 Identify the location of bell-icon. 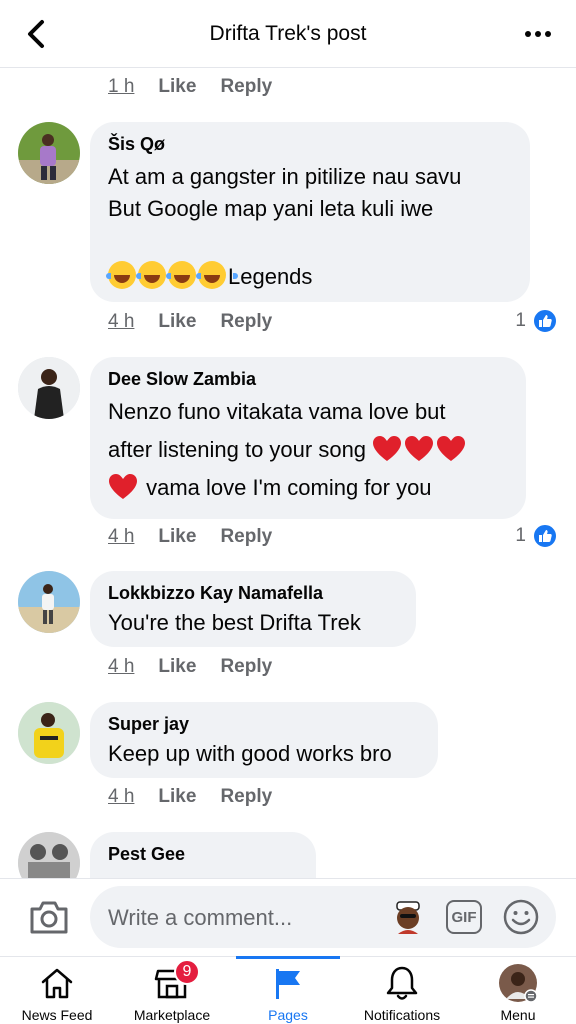
(402, 983).